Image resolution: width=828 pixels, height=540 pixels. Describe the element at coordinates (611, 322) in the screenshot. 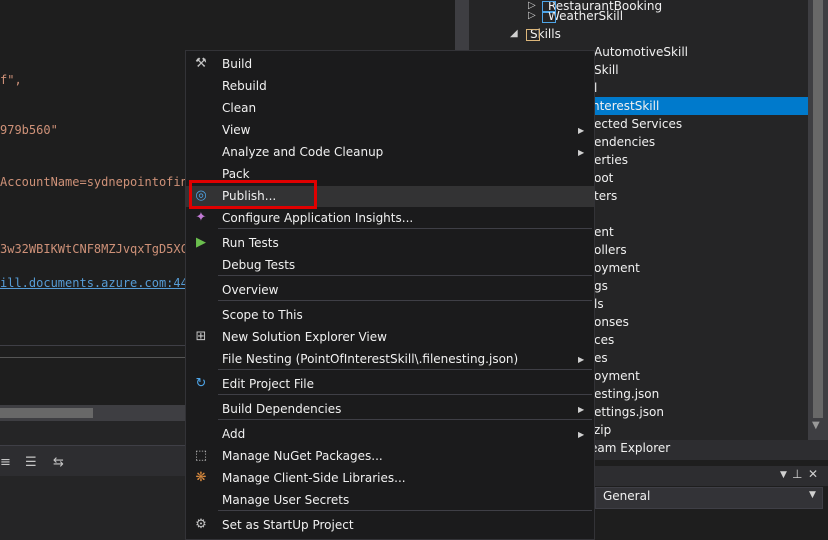

I see `tree-item-label: onses` at that location.